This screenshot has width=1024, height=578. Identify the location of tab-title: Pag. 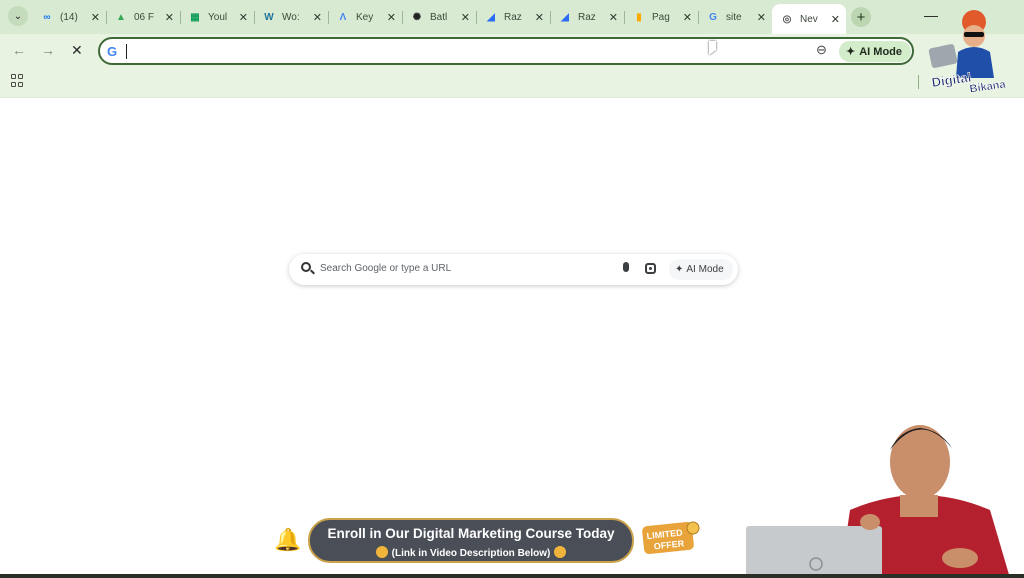
(661, 17).